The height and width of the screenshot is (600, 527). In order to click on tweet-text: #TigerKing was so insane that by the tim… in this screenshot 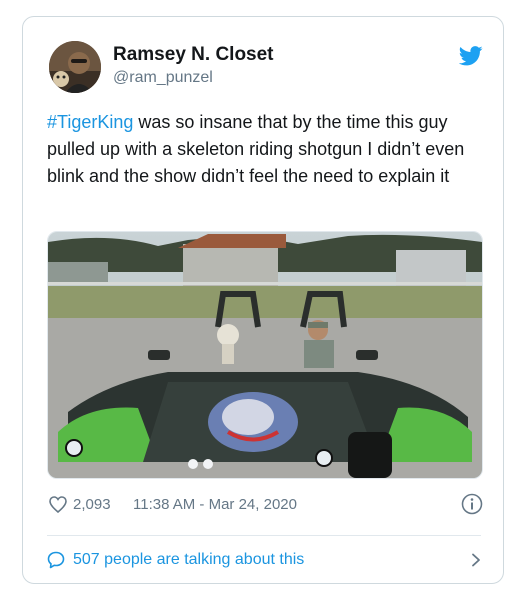, I will do `click(267, 149)`.